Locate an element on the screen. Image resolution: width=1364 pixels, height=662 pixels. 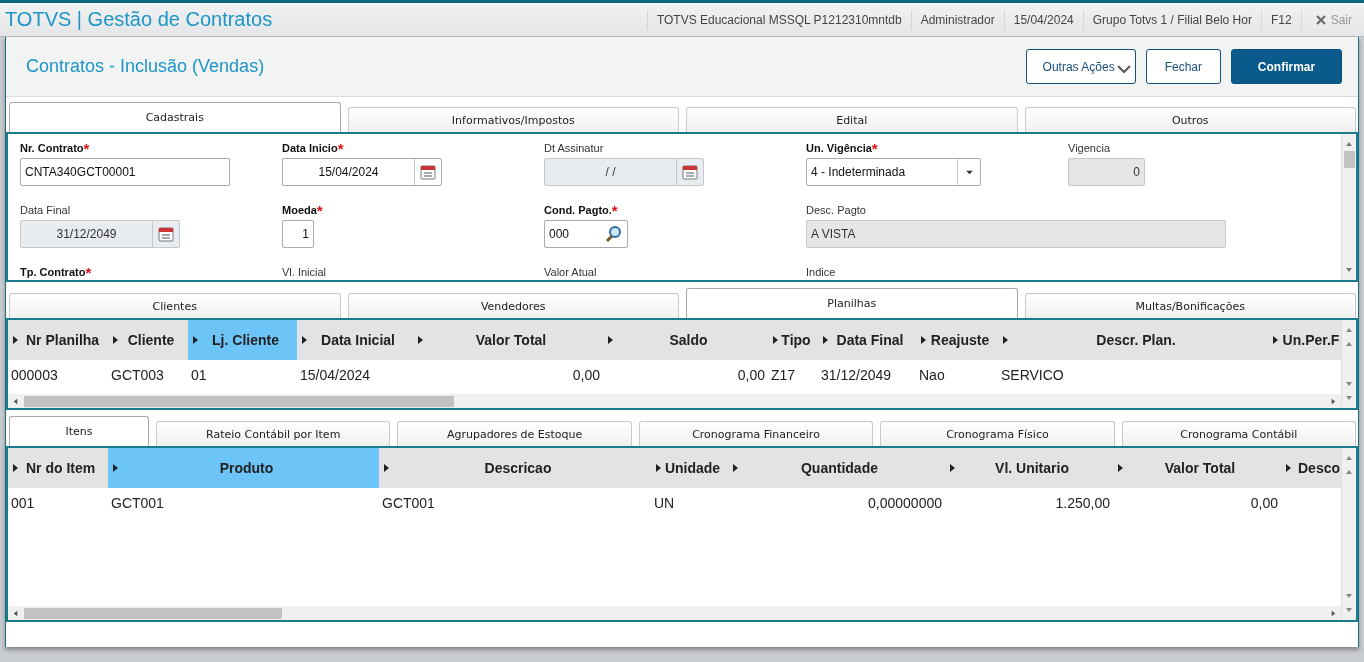
column-title: Vl. Unitario is located at coordinates (1032, 468).